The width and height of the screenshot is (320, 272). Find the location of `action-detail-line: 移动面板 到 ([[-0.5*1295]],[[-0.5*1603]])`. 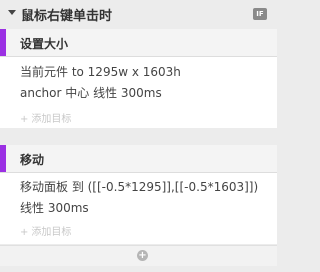

action-detail-line: 移动面板 到 ([[-0.5*1295]],[[-0.5*1603]]) is located at coordinates (139, 186).